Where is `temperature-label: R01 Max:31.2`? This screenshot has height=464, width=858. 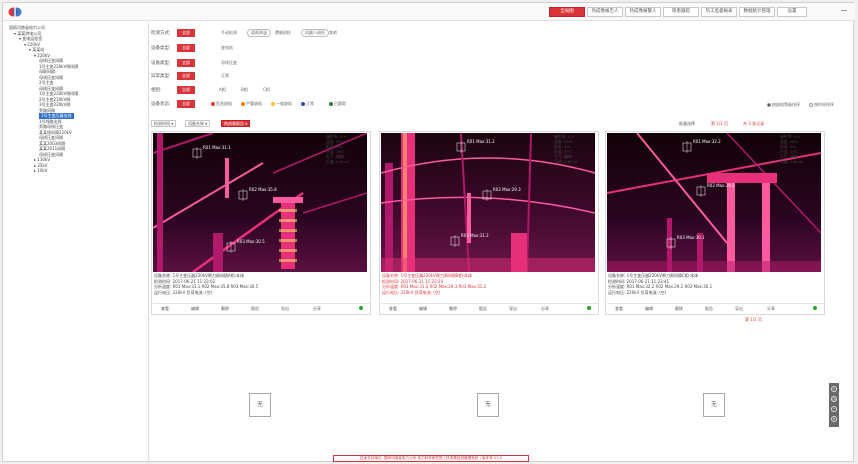 temperature-label: R01 Max:31.2 is located at coordinates (481, 141).